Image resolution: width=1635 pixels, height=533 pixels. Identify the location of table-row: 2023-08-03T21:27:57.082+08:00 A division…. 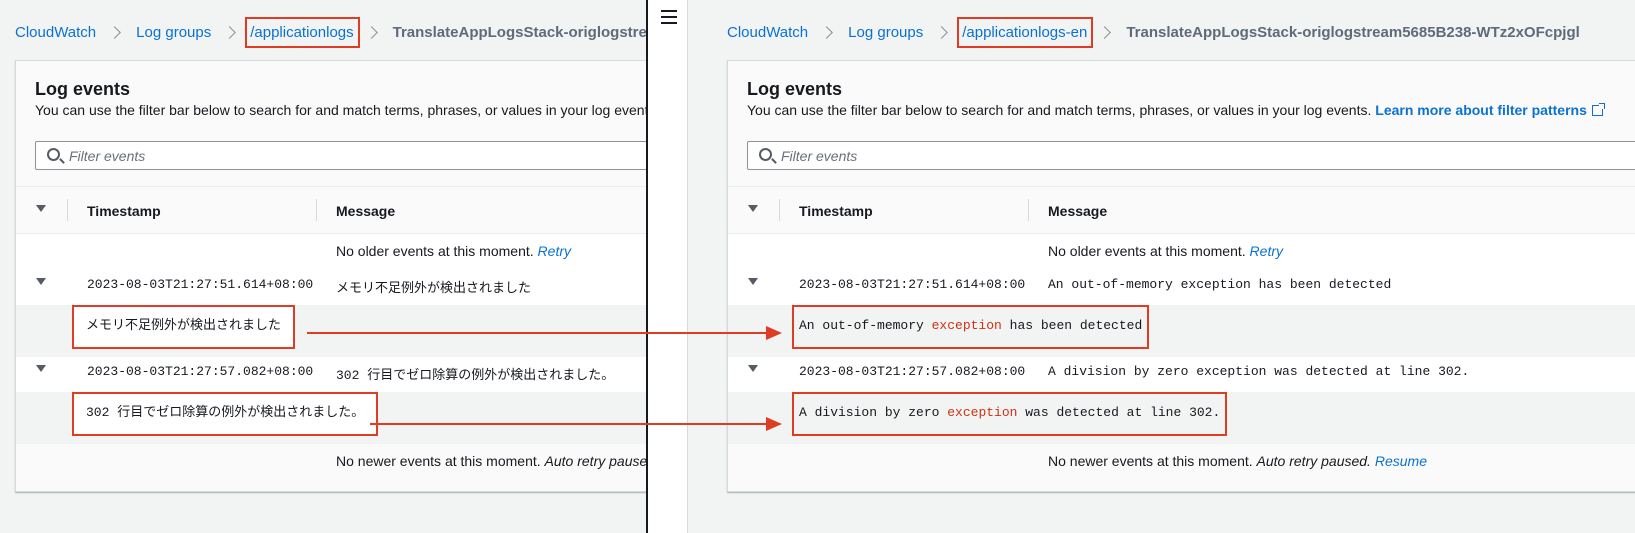
(1181, 374).